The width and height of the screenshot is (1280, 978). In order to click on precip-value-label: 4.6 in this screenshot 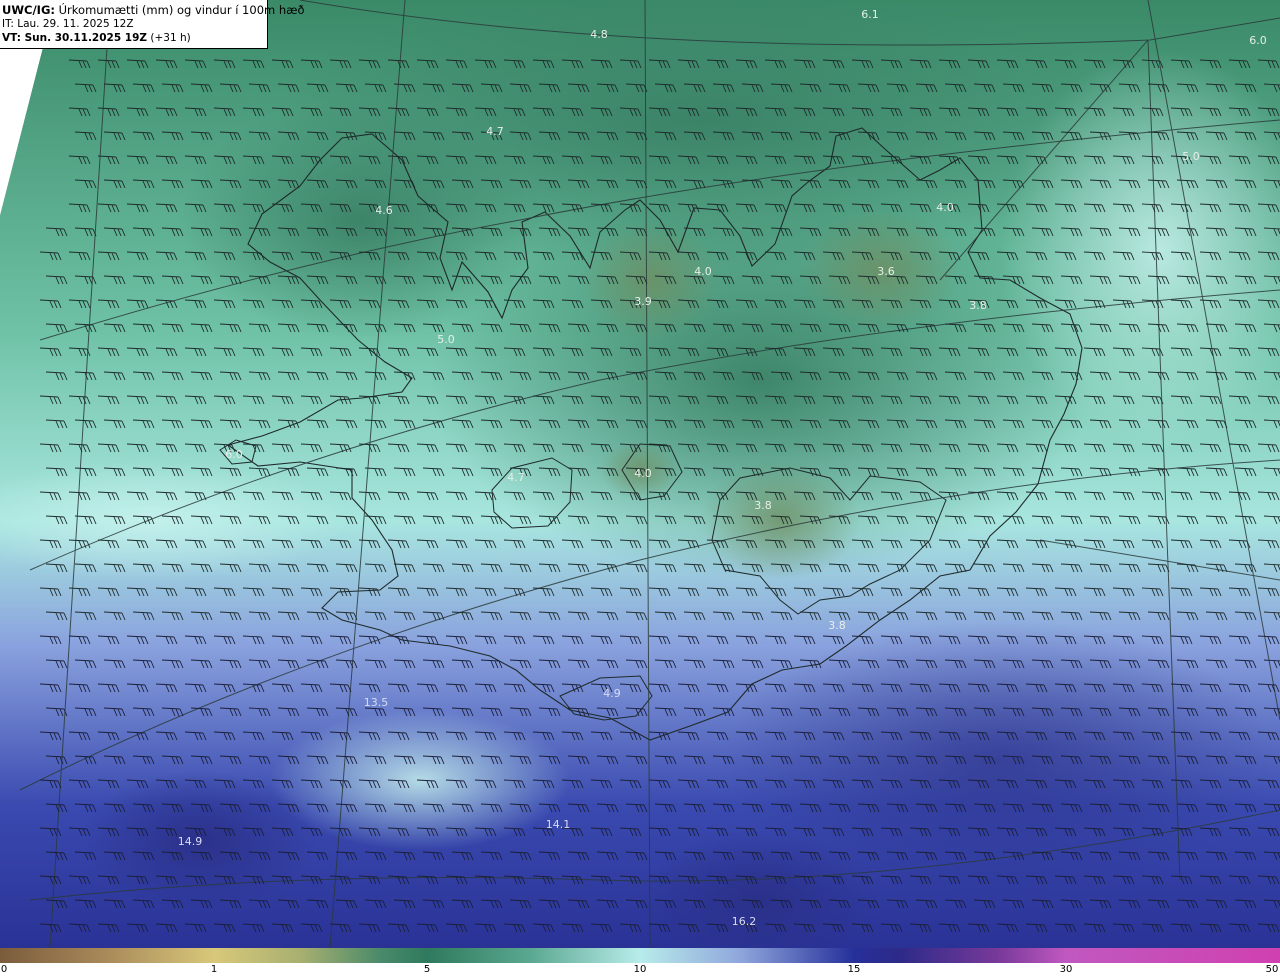, I will do `click(384, 210)`.